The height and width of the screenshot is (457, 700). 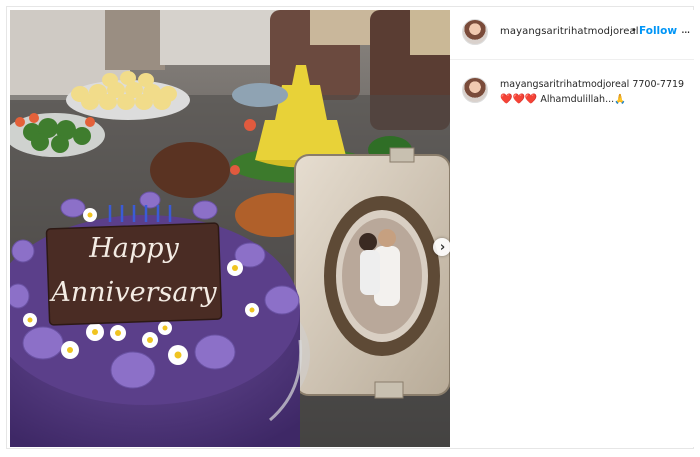 I want to click on cake-topper-line2: Anniversary, so click(x=132, y=292).